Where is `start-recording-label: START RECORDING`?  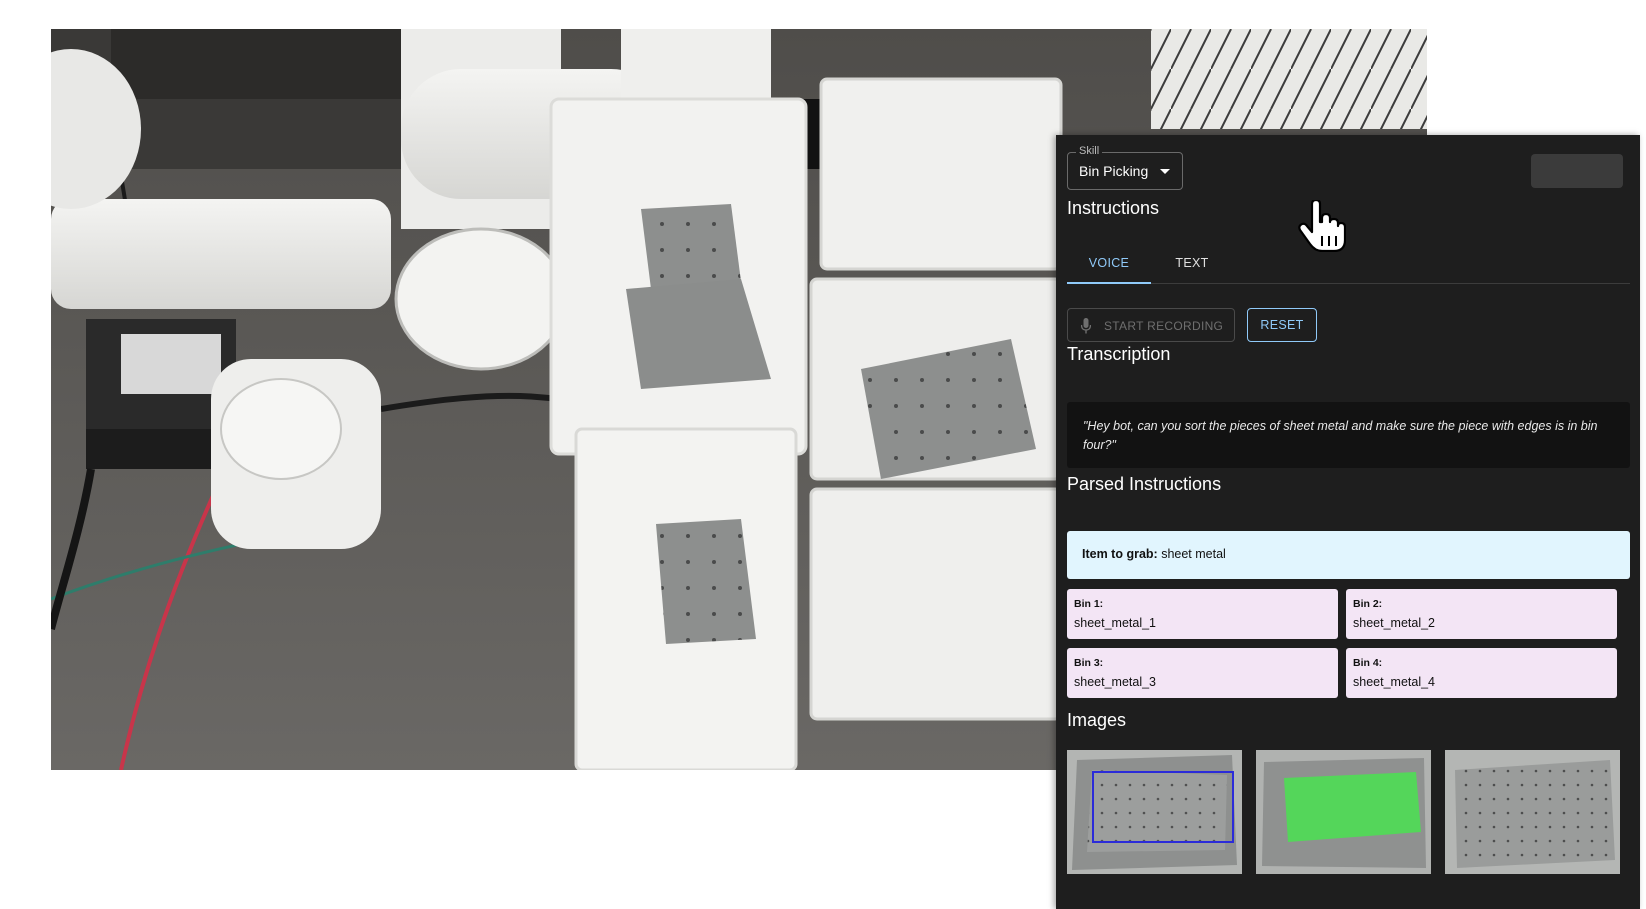
start-recording-label: START RECORDING is located at coordinates (1164, 326).